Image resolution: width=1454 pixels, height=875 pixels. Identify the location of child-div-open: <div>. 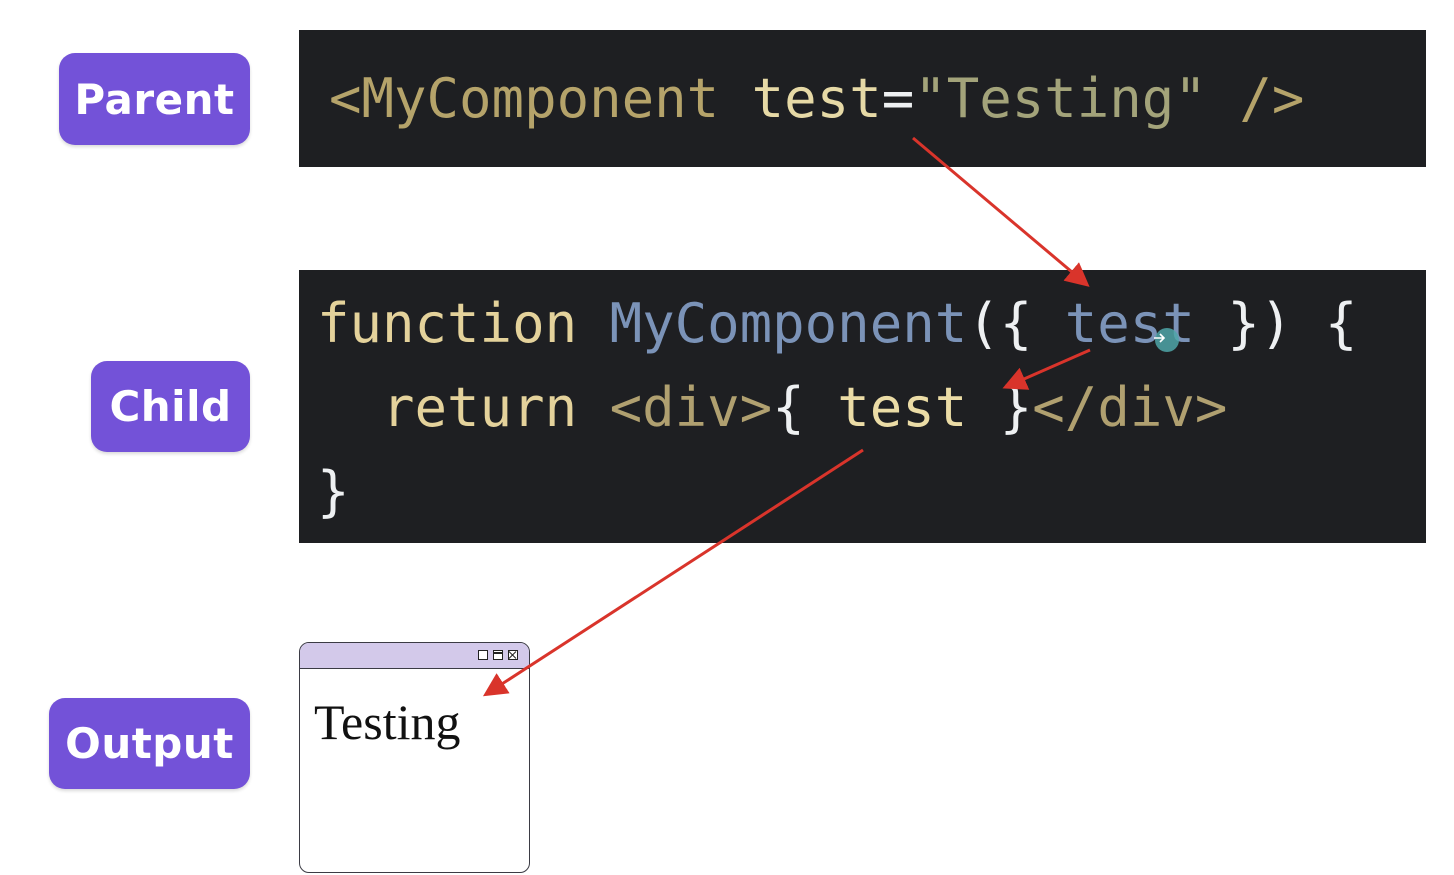
(691, 407).